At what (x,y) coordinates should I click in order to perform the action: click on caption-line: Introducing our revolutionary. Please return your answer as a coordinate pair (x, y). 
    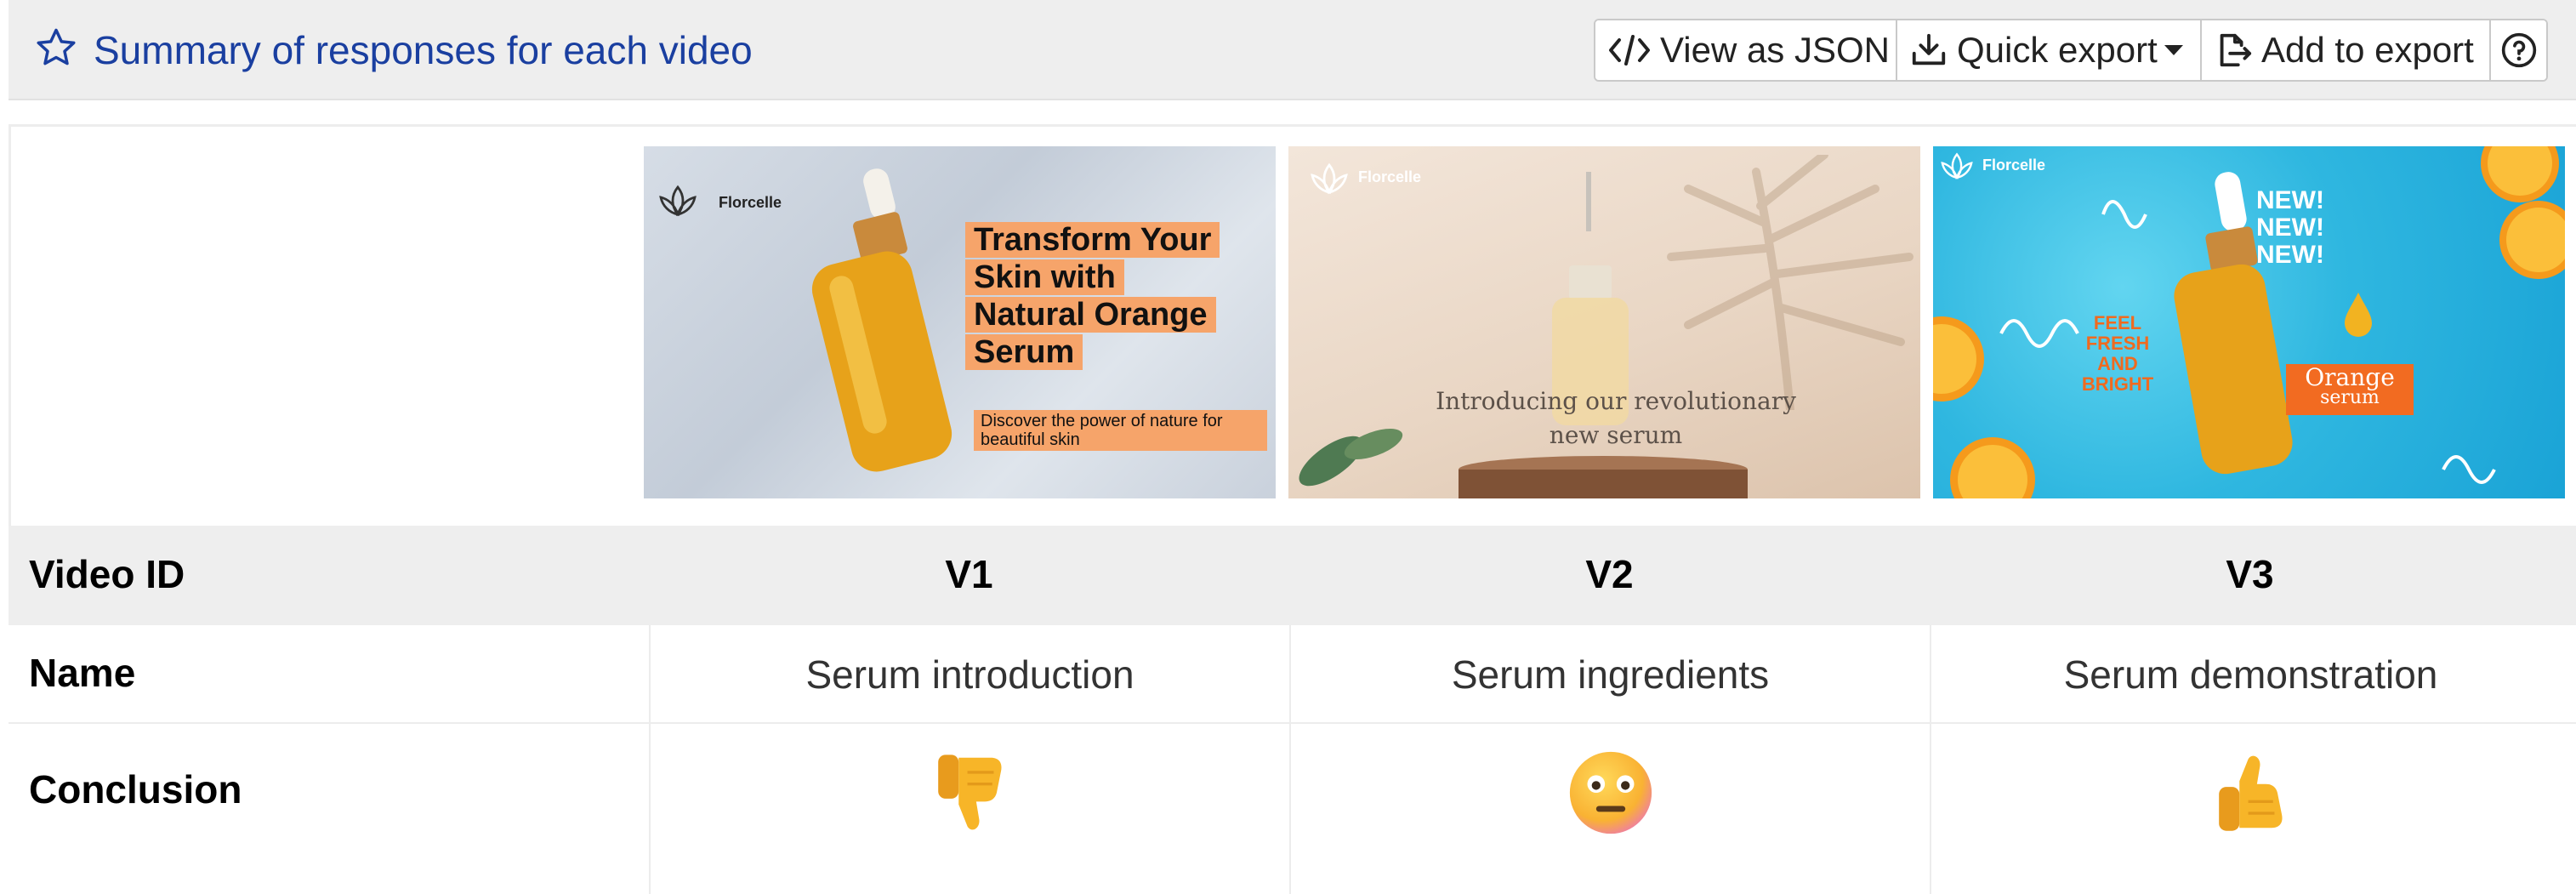
    Looking at the image, I should click on (1616, 401).